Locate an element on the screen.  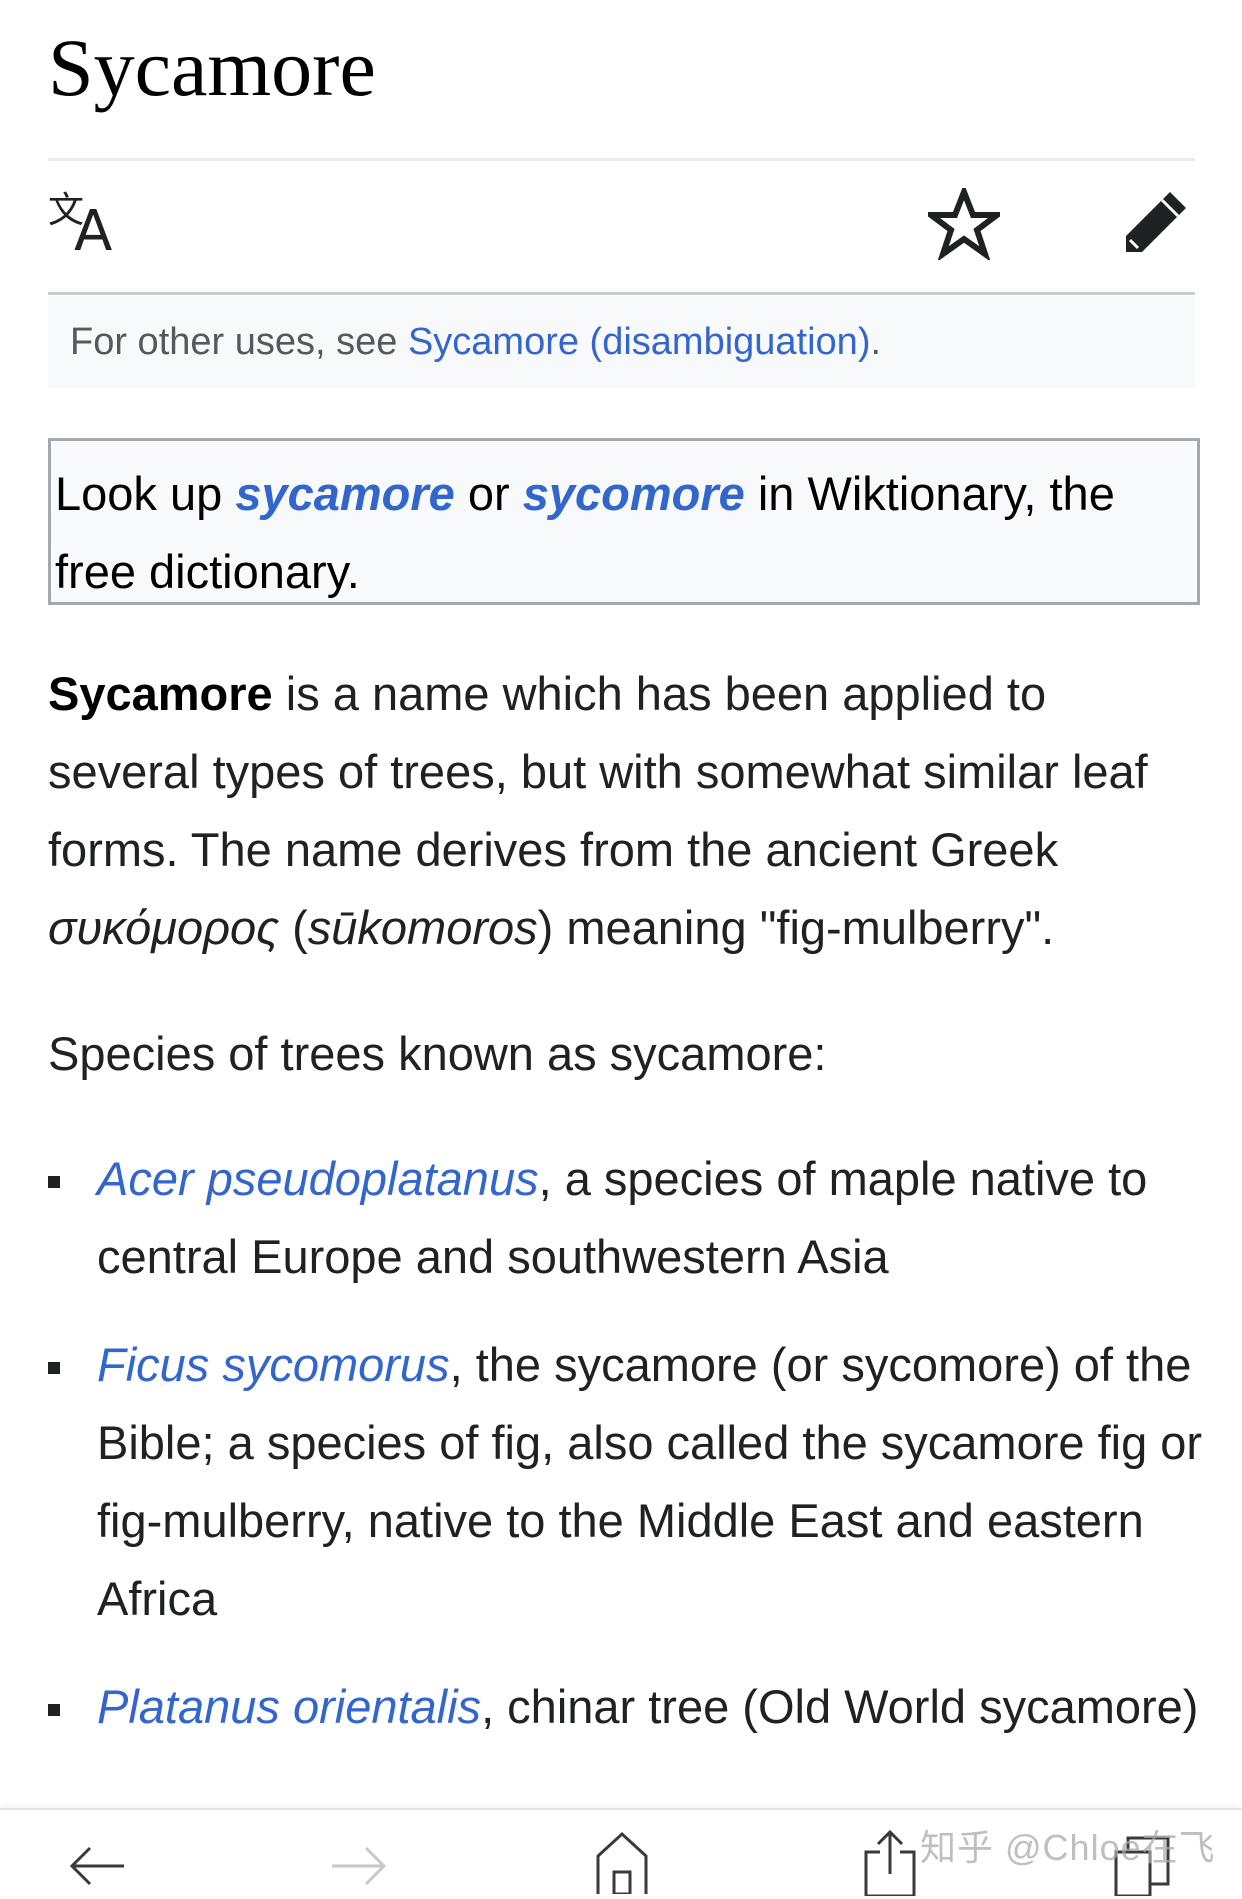
translate-icon: 文 A is located at coordinates (84, 226).